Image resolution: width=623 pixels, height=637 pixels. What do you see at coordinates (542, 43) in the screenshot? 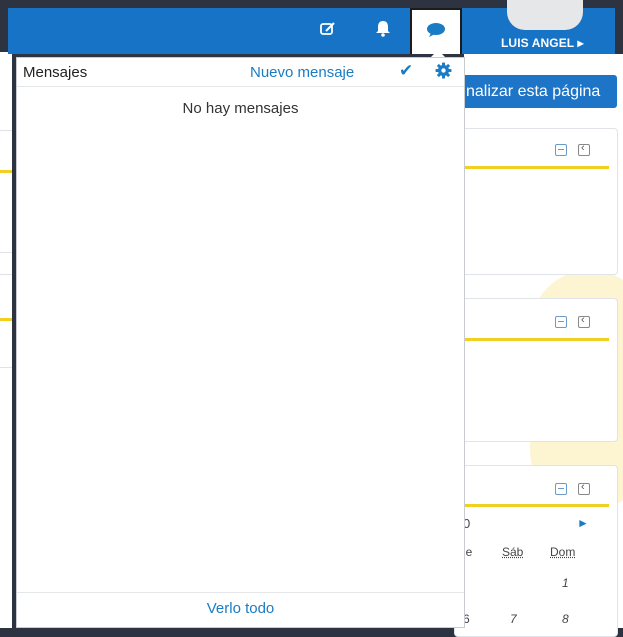
I see `user-name: LUIS ANGEL ▸` at bounding box center [542, 43].